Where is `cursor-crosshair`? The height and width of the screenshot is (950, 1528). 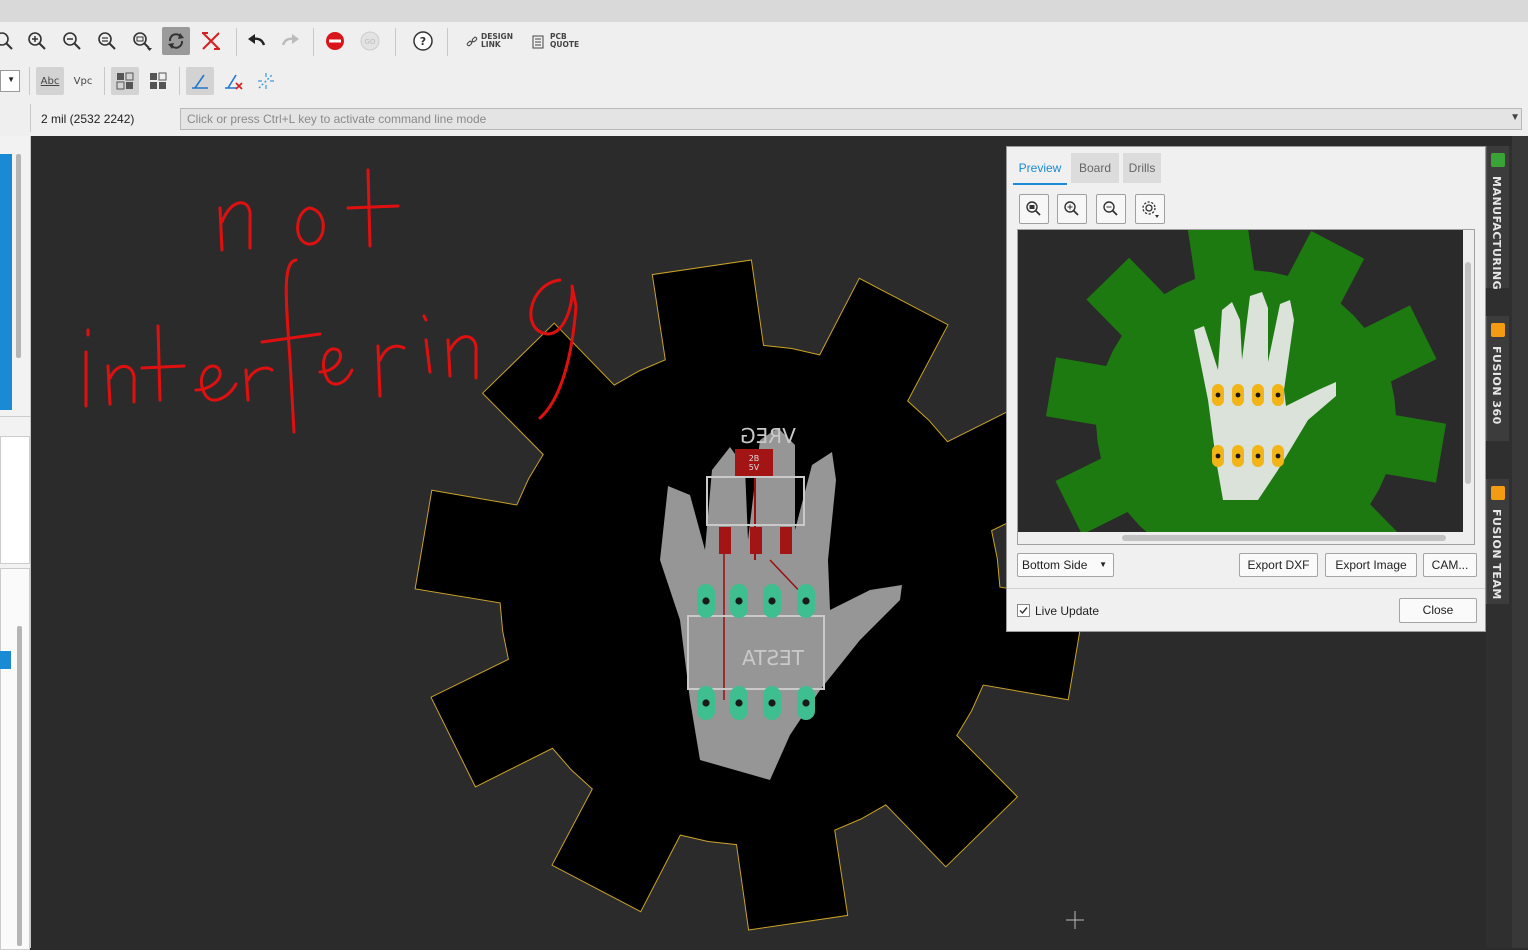
cursor-crosshair is located at coordinates (1075, 920).